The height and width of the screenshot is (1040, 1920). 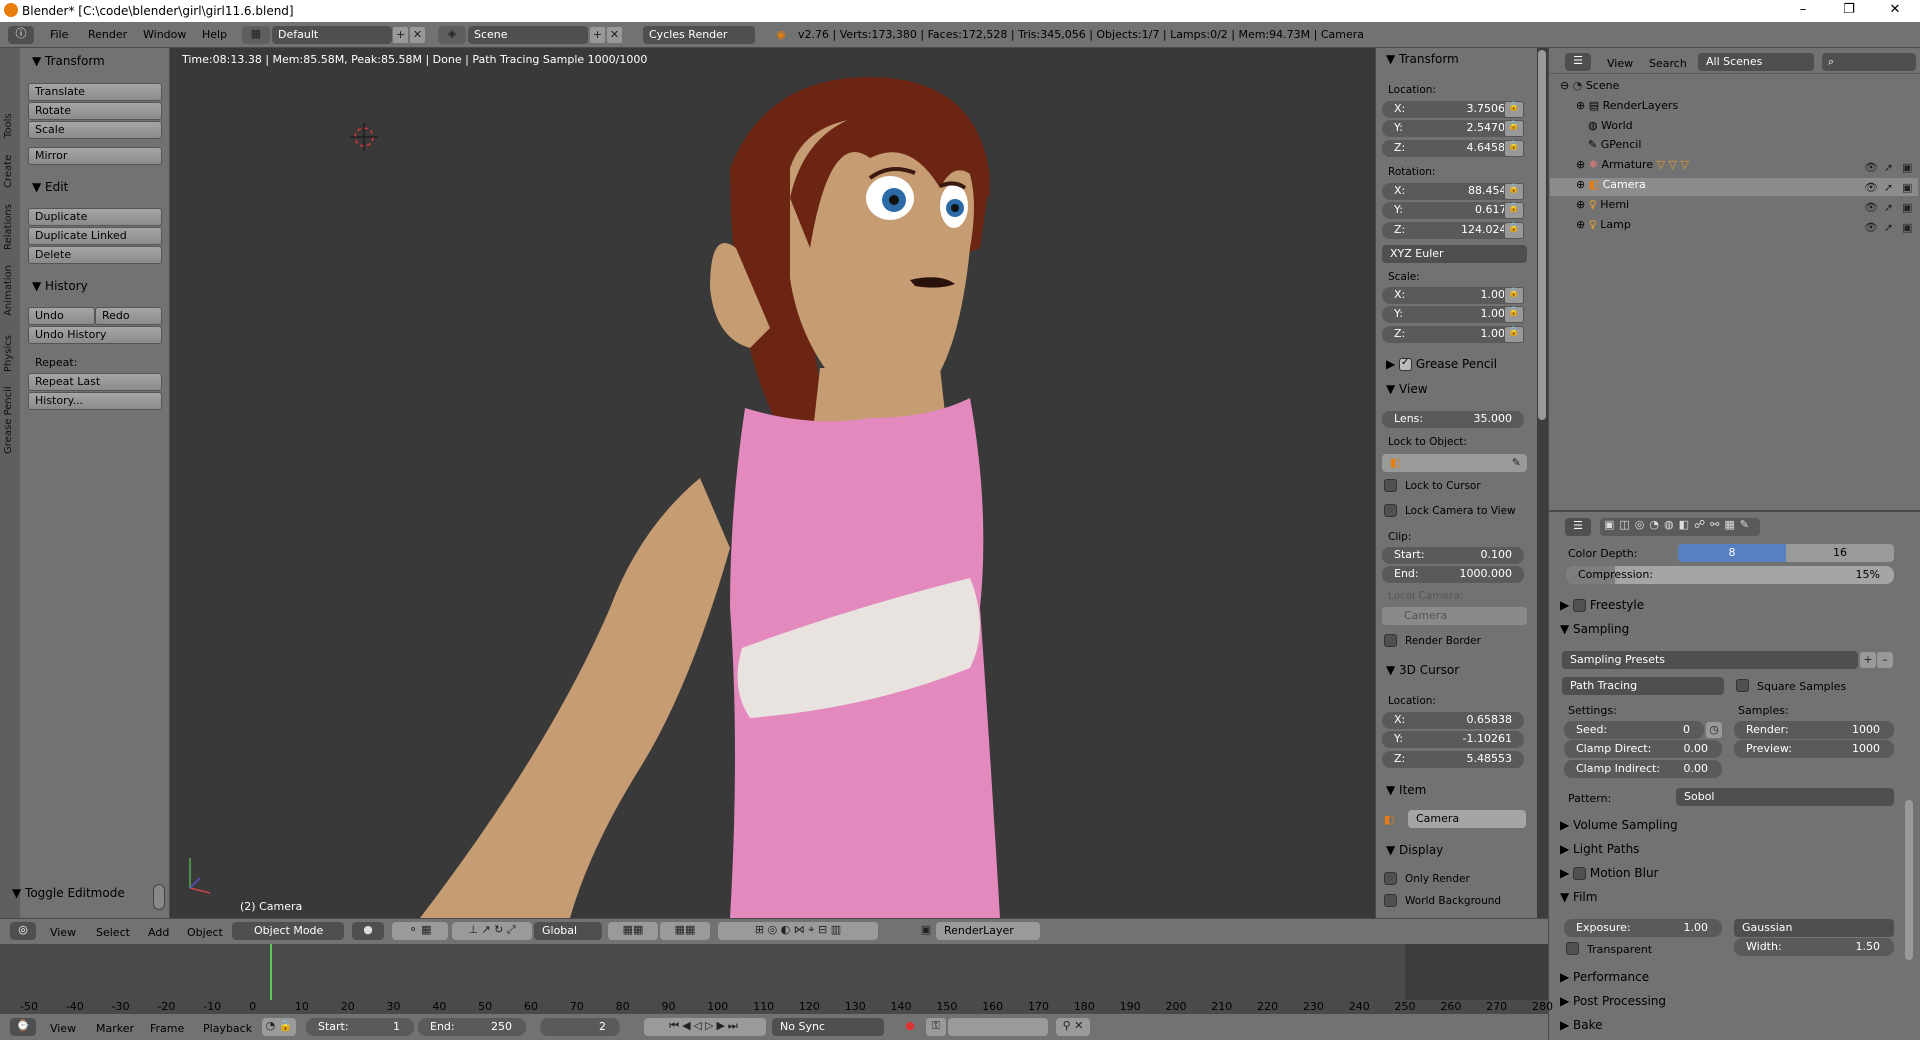 What do you see at coordinates (68, 893) in the screenshot?
I see `toggle-editmode-header: ▼ Toggle Editmode` at bounding box center [68, 893].